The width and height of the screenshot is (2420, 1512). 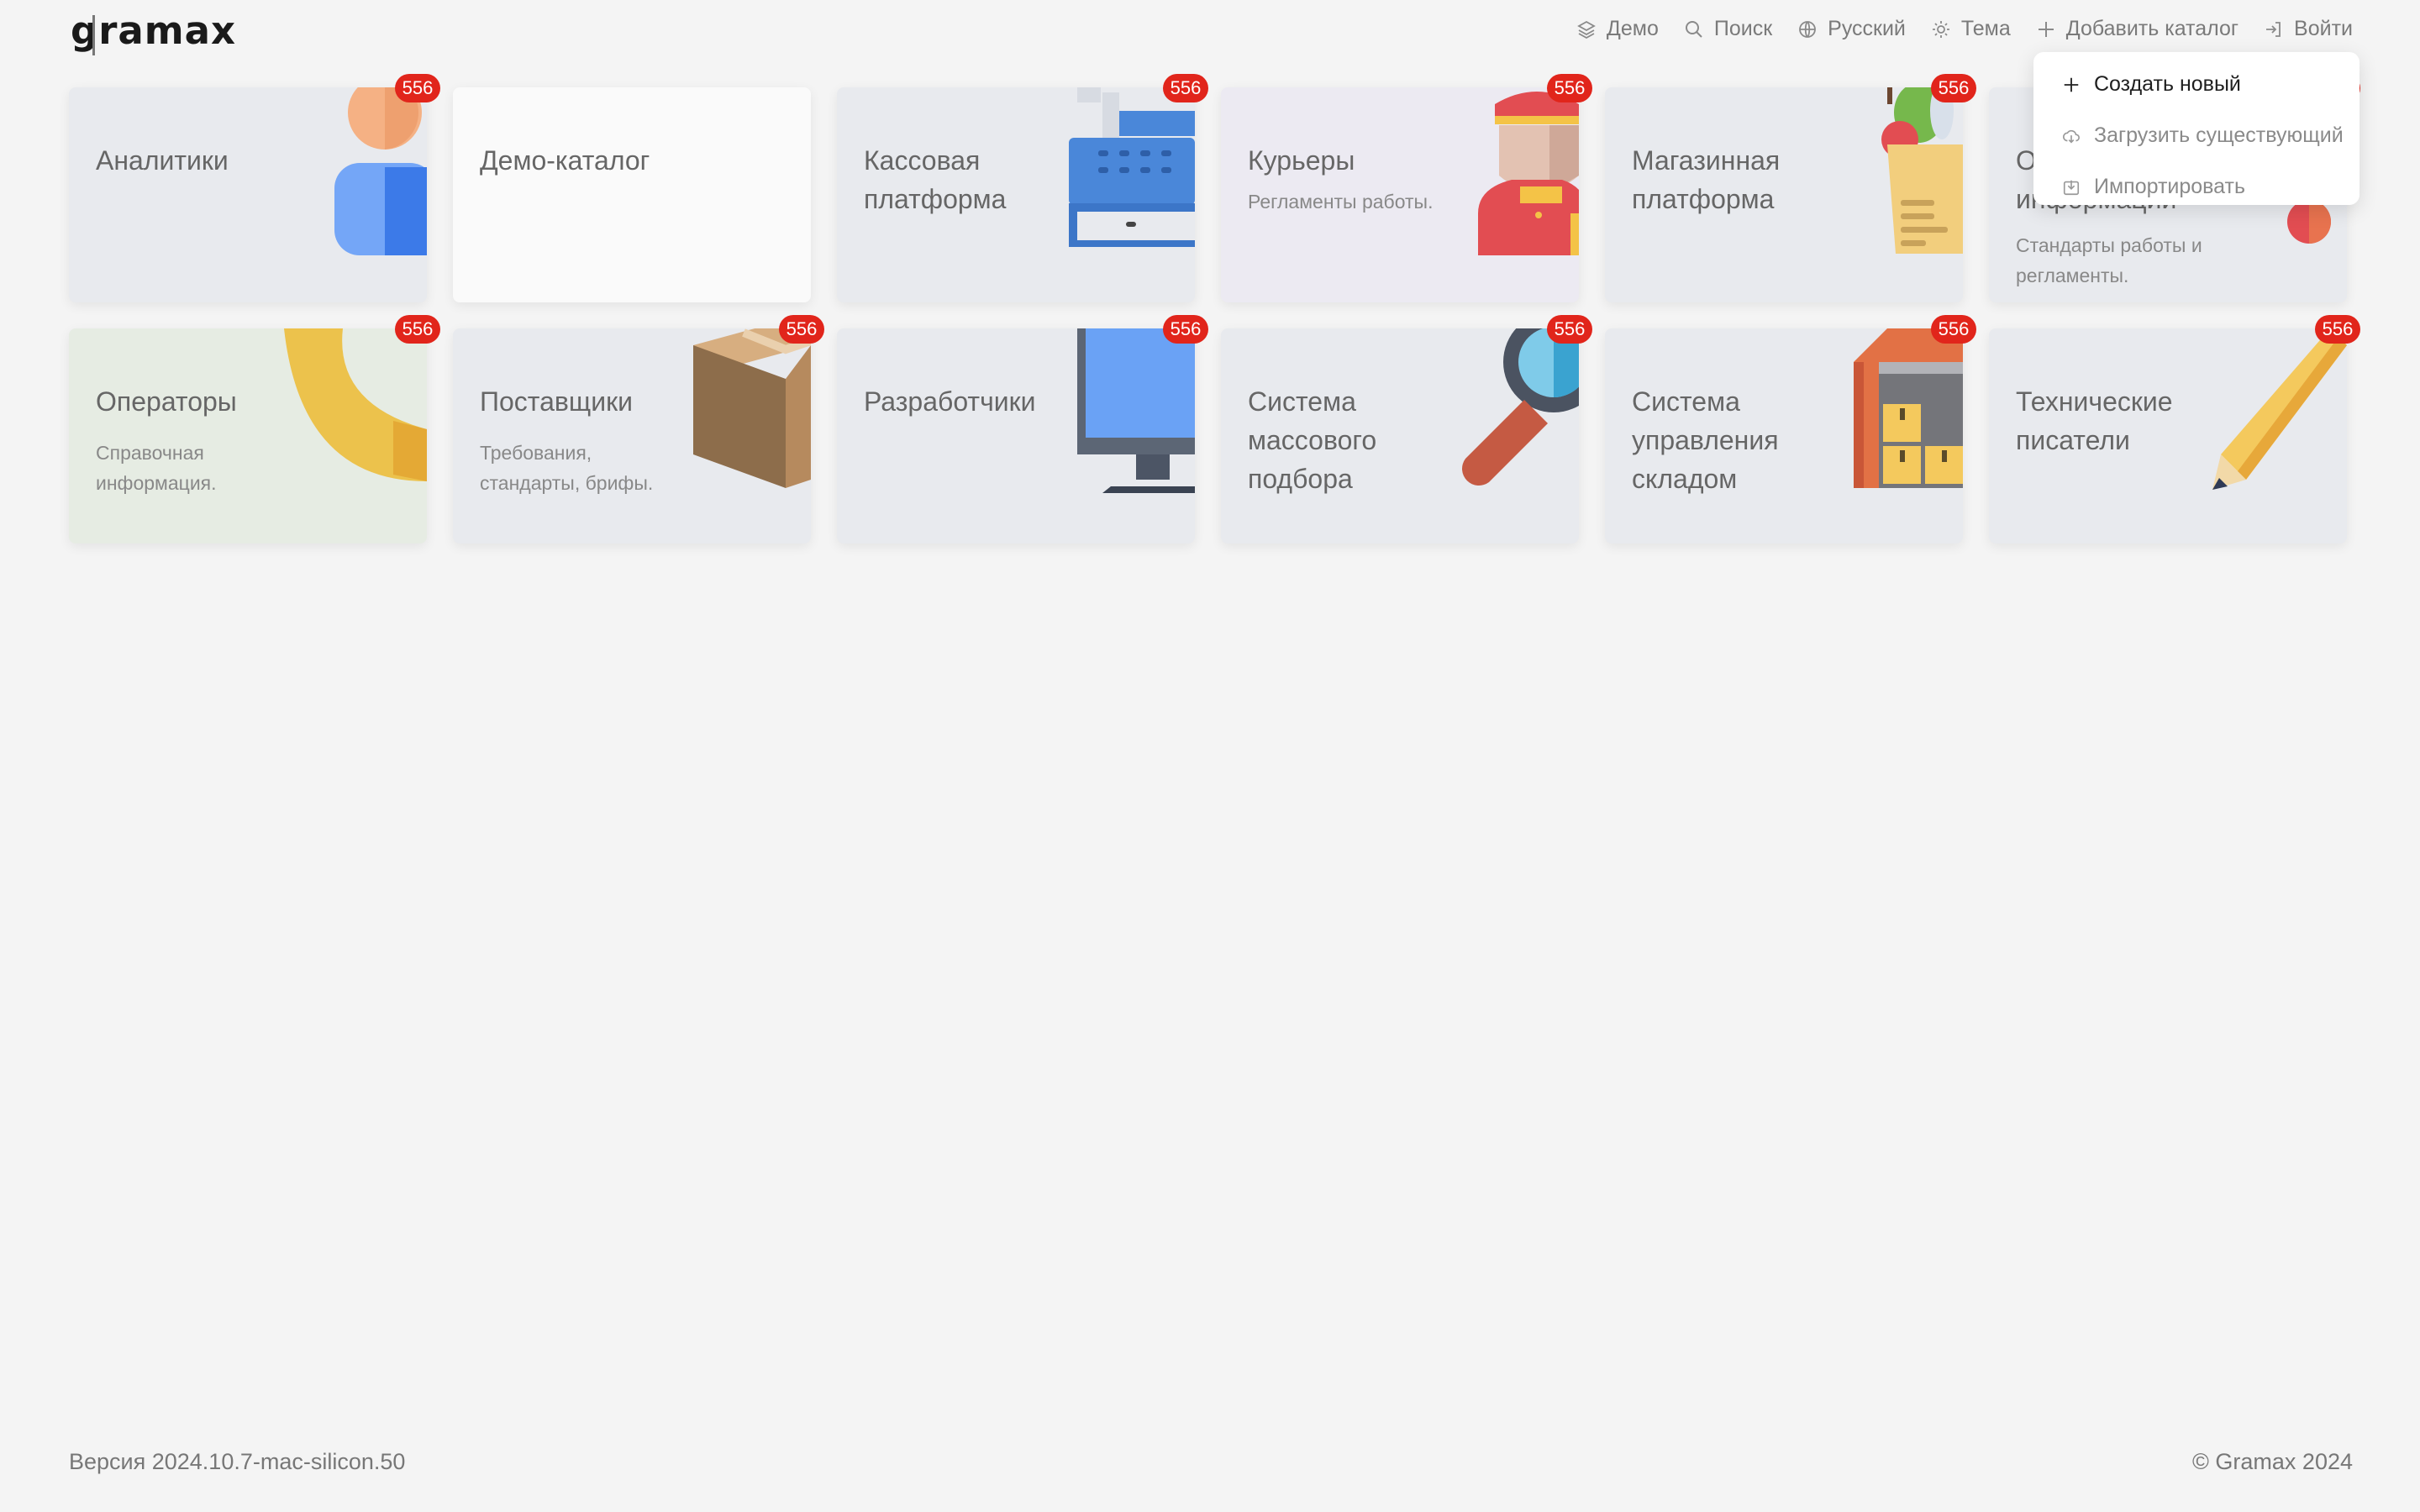 I want to click on catalog-card-mass-selection: Система массового подбора 556, so click(x=1407, y=429).